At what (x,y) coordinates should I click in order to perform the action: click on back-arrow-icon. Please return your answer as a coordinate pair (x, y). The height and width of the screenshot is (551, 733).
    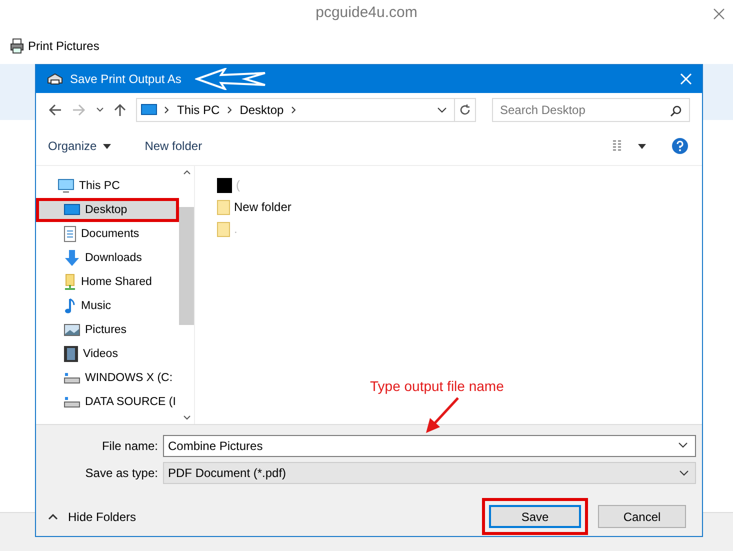
    Looking at the image, I should click on (55, 110).